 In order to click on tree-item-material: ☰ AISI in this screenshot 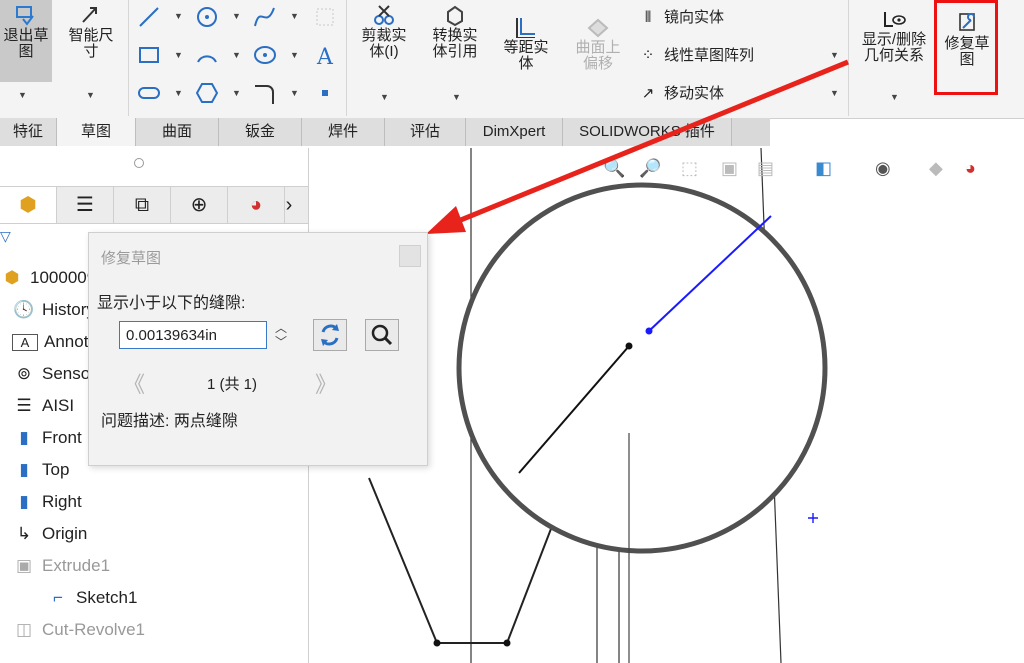, I will do `click(43, 406)`.